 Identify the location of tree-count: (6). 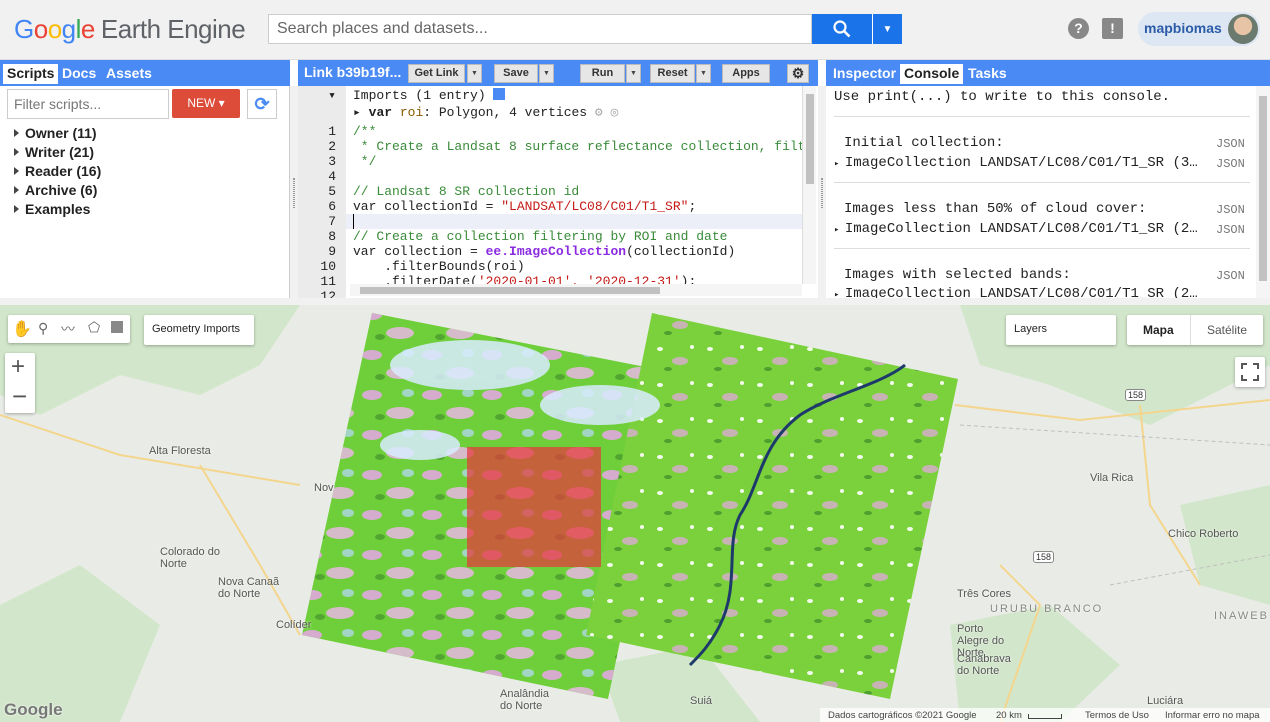
(89, 190).